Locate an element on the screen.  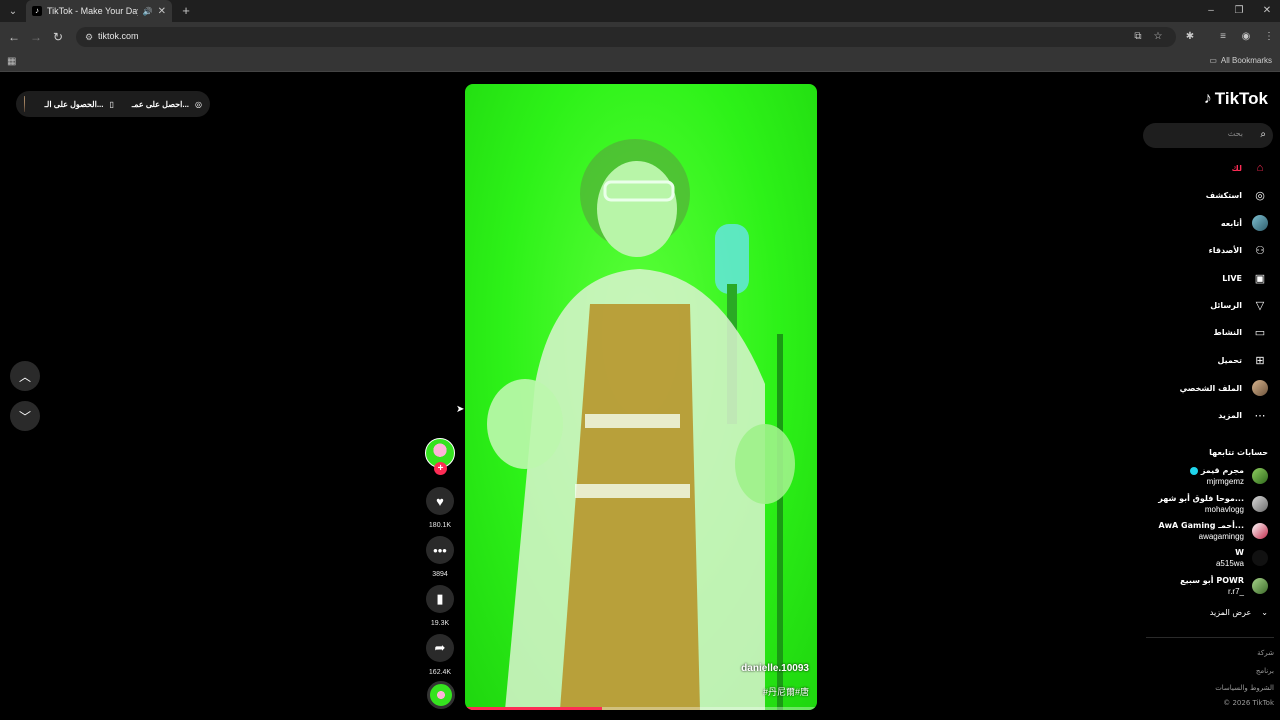
copyright: © 2026 TikTok is located at coordinates (1248, 703).